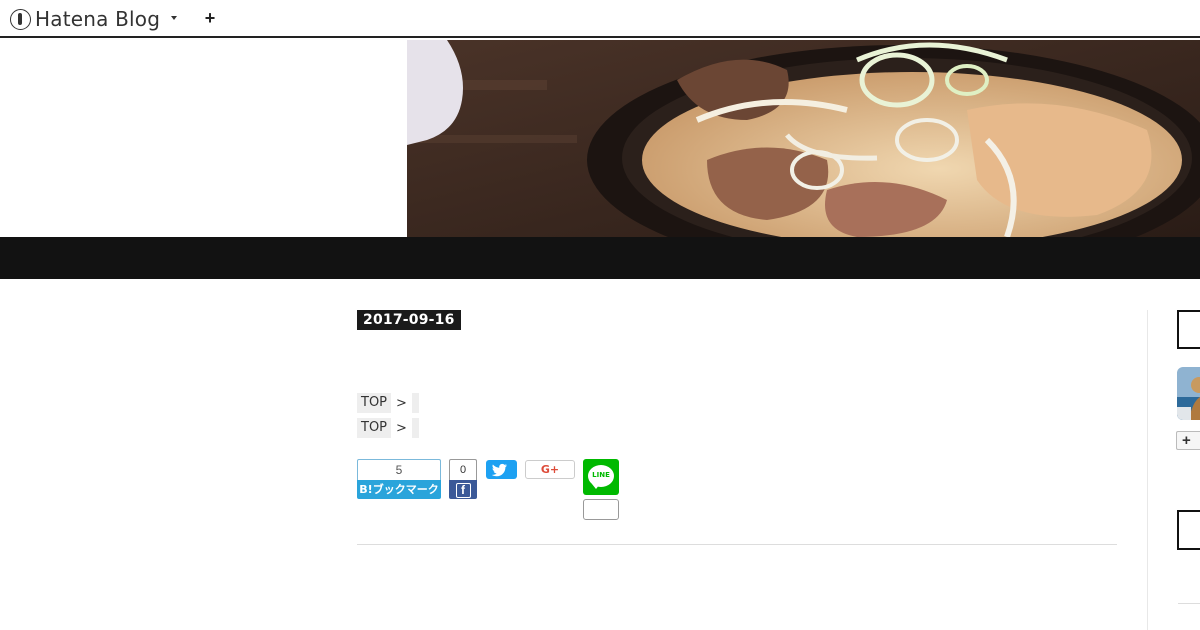  Describe the element at coordinates (399, 489) in the screenshot. I see `hatena-bookmark-label: B!ブックマーク` at that location.